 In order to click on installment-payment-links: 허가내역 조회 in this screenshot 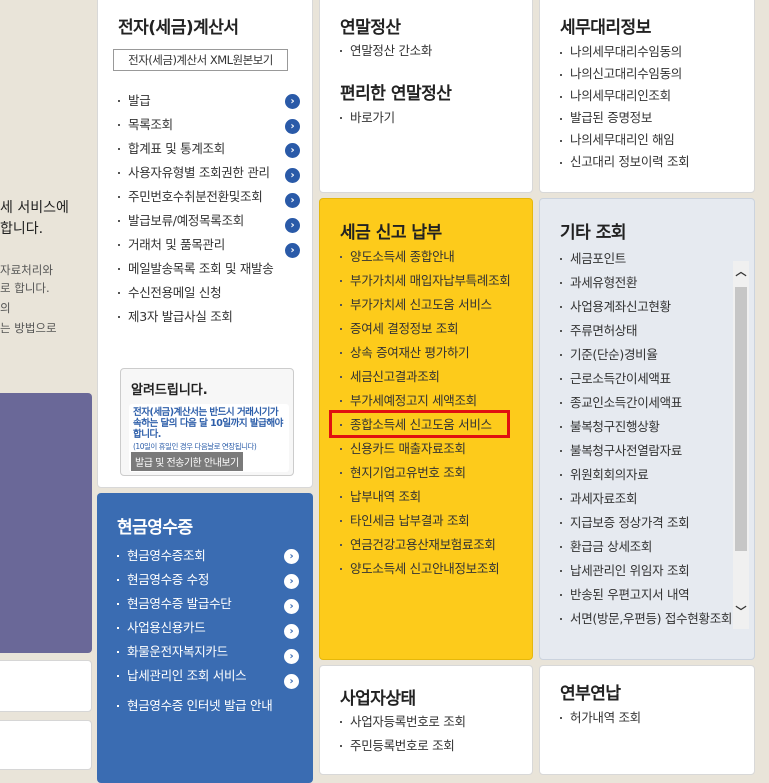, I will do `click(600, 718)`.